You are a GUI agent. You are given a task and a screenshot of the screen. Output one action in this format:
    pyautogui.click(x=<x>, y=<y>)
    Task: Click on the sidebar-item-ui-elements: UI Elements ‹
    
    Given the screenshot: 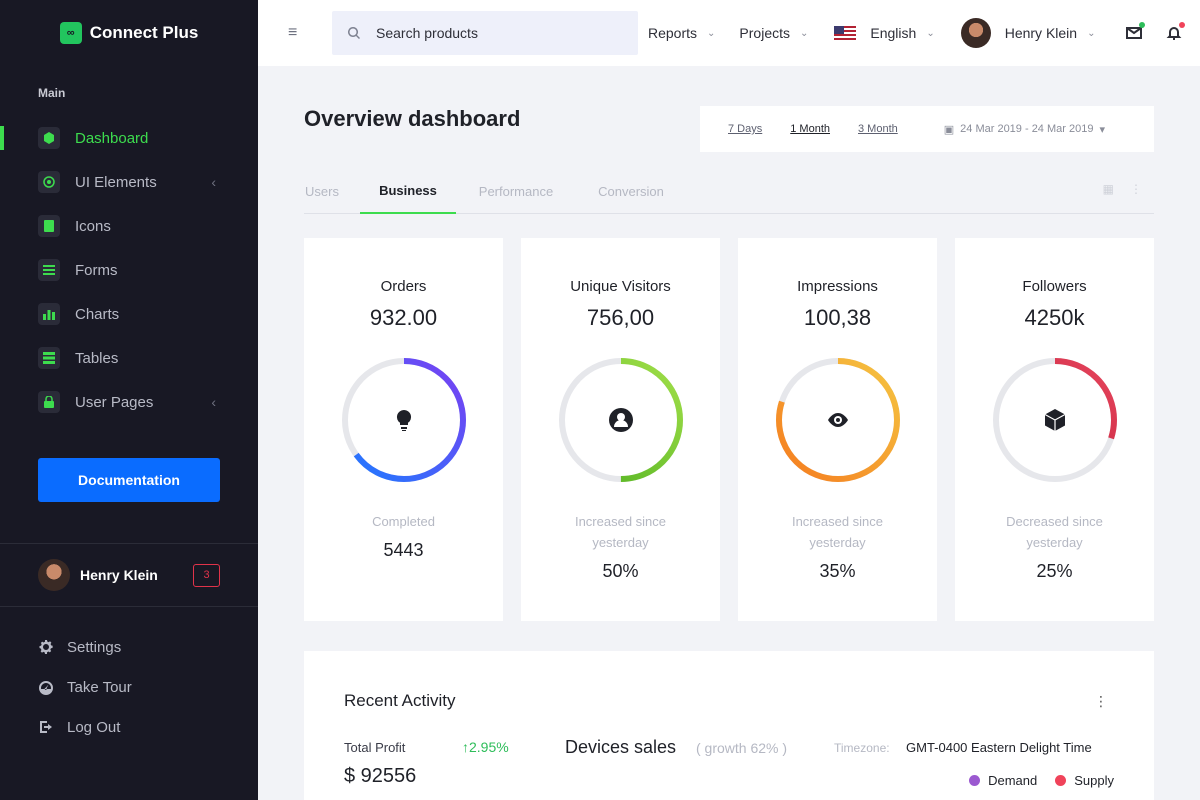 What is the action you would take?
    pyautogui.click(x=129, y=182)
    